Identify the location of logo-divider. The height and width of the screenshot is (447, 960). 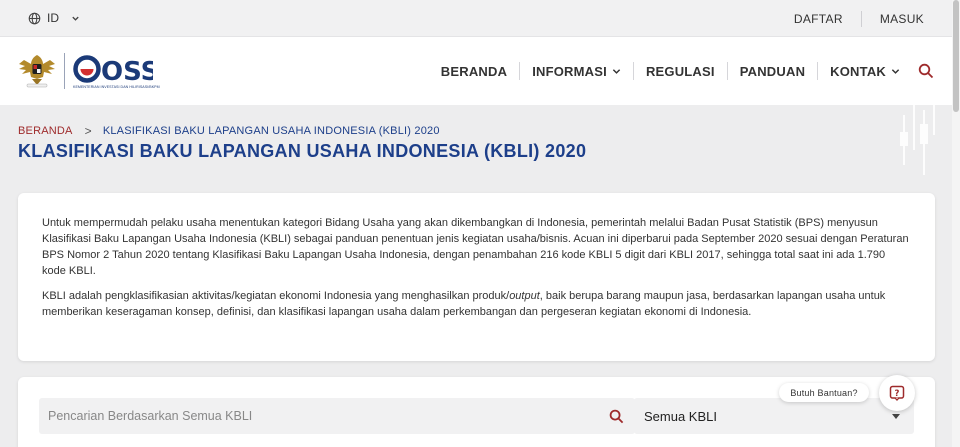
(64, 71).